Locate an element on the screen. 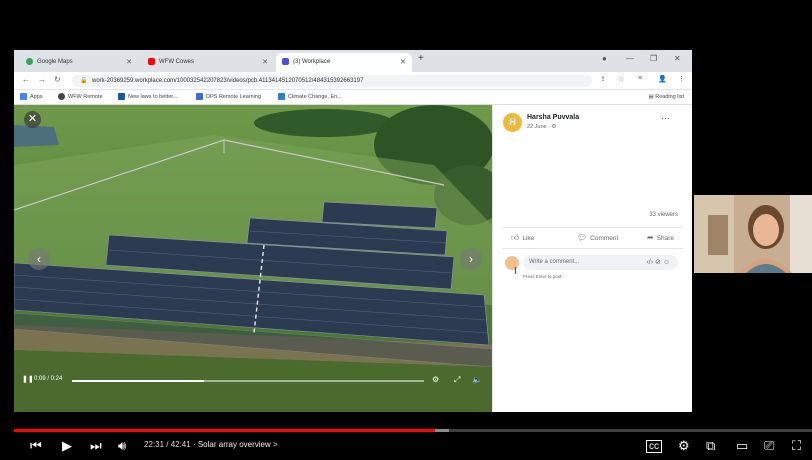  theater-mode-icon: ▭ is located at coordinates (742, 446).